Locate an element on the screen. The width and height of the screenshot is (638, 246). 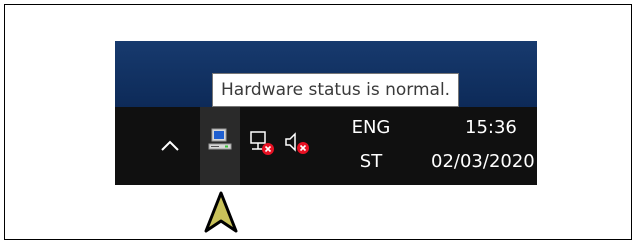
network-disconnected-icon is located at coordinates (262, 143).